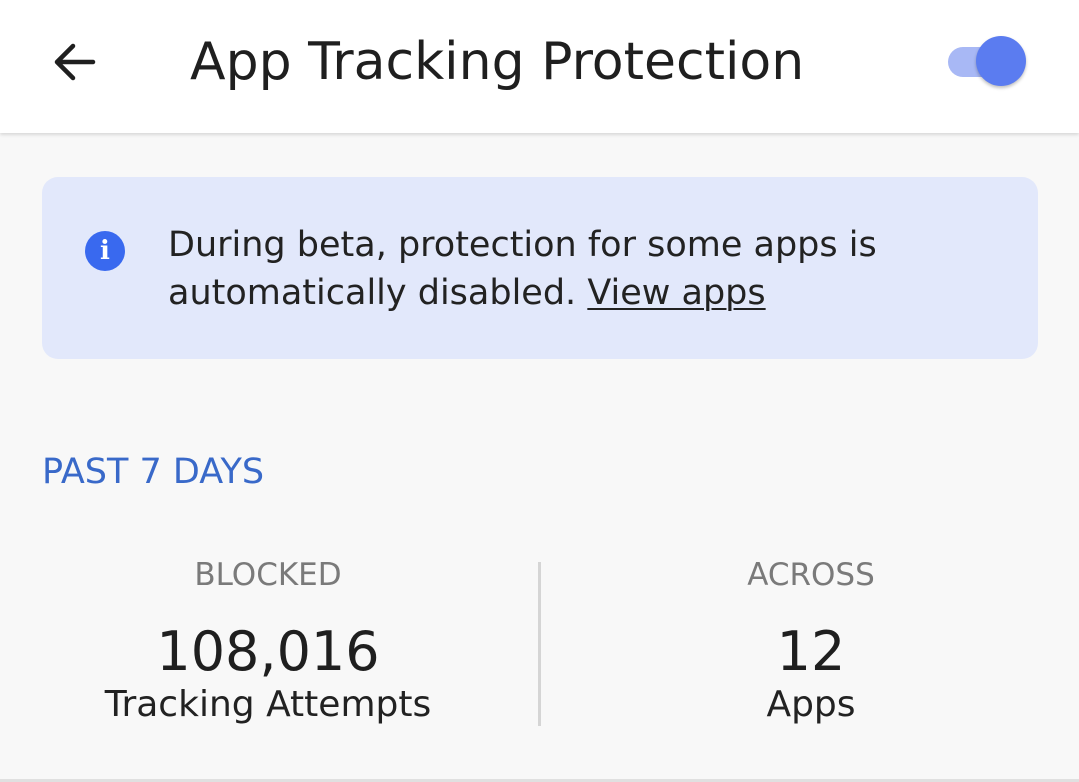 The height and width of the screenshot is (782, 1079). I want to click on past-7-days-header: PAST 7 DAYS, so click(153, 472).